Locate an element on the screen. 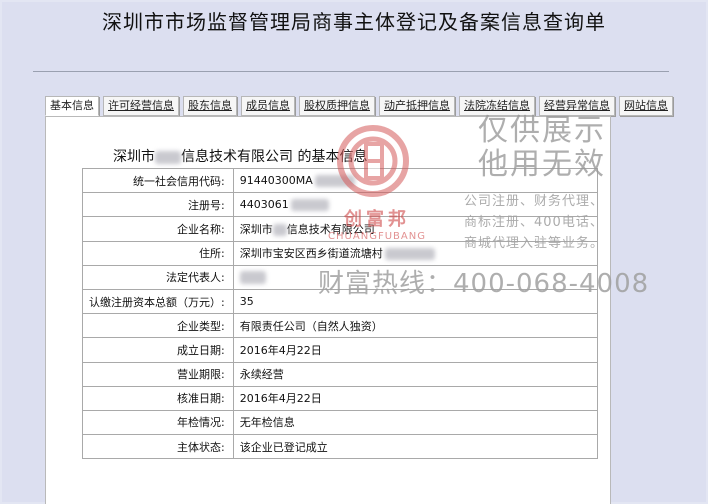 Image resolution: width=708 pixels, height=504 pixels. table-row: 主体状态: 该企业已登记成立 is located at coordinates (340, 447).